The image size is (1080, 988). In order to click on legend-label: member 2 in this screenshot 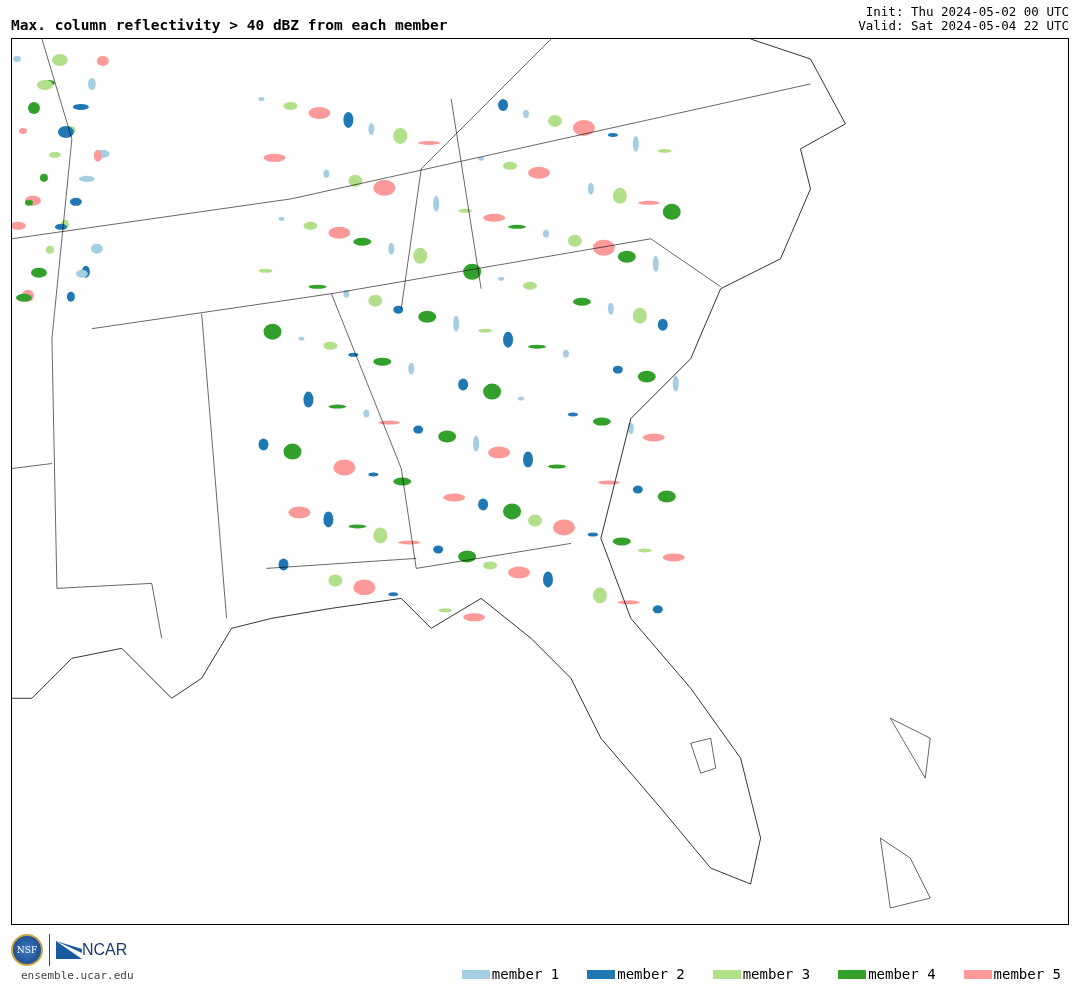, I will do `click(651, 974)`.